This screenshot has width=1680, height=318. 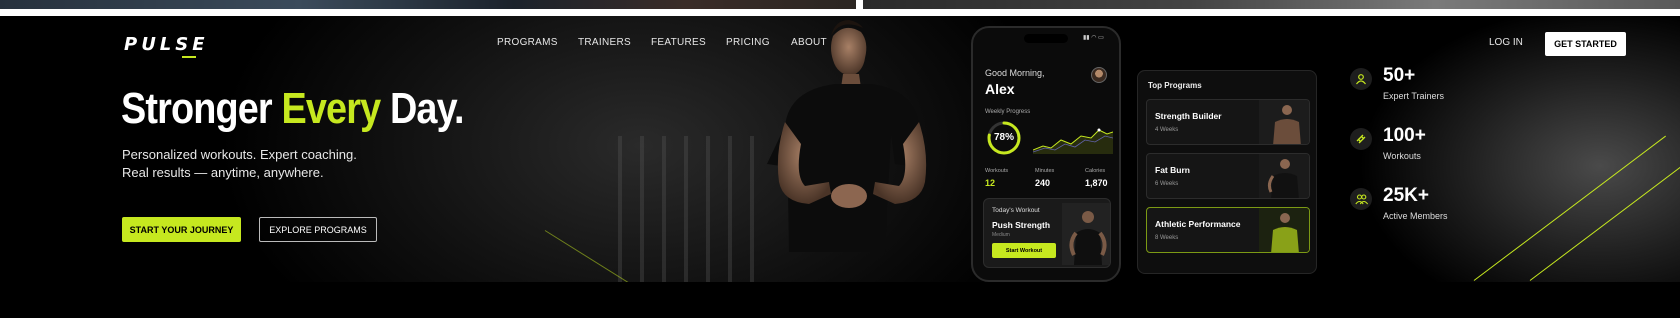 I want to click on program-name: Athletic Performance, so click(x=1198, y=224).